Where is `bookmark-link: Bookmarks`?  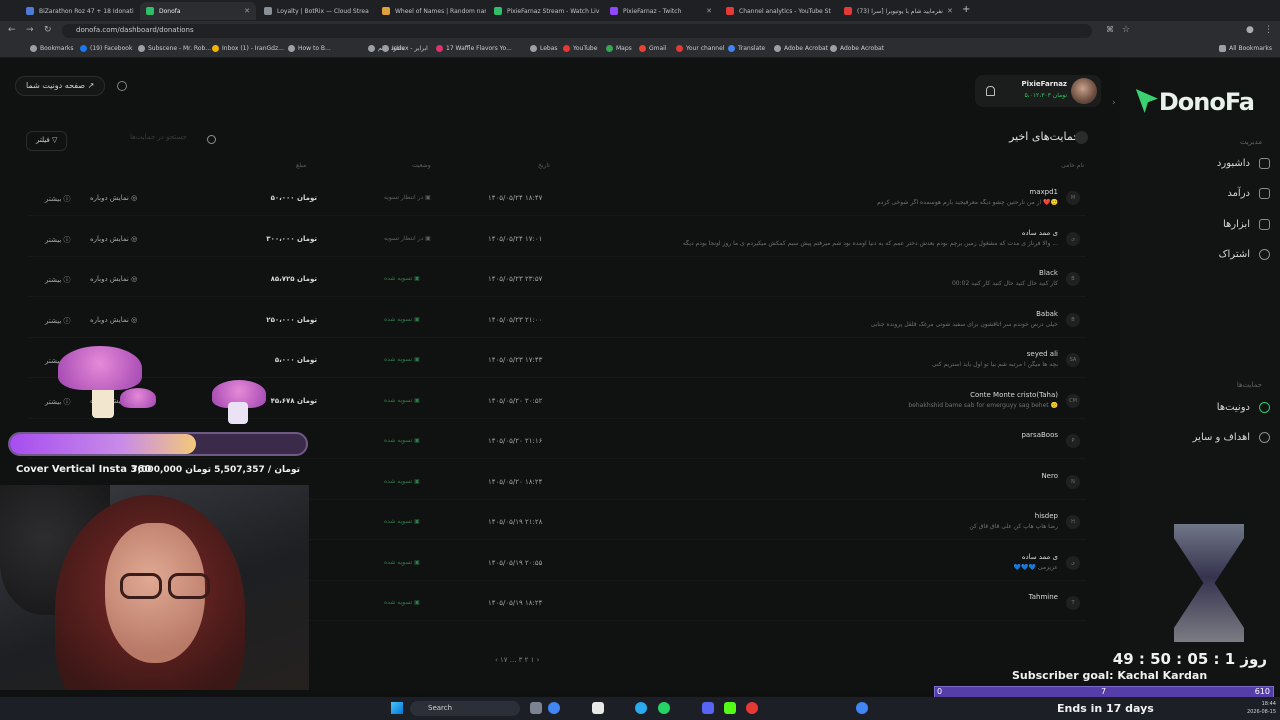 bookmark-link: Bookmarks is located at coordinates (52, 48).